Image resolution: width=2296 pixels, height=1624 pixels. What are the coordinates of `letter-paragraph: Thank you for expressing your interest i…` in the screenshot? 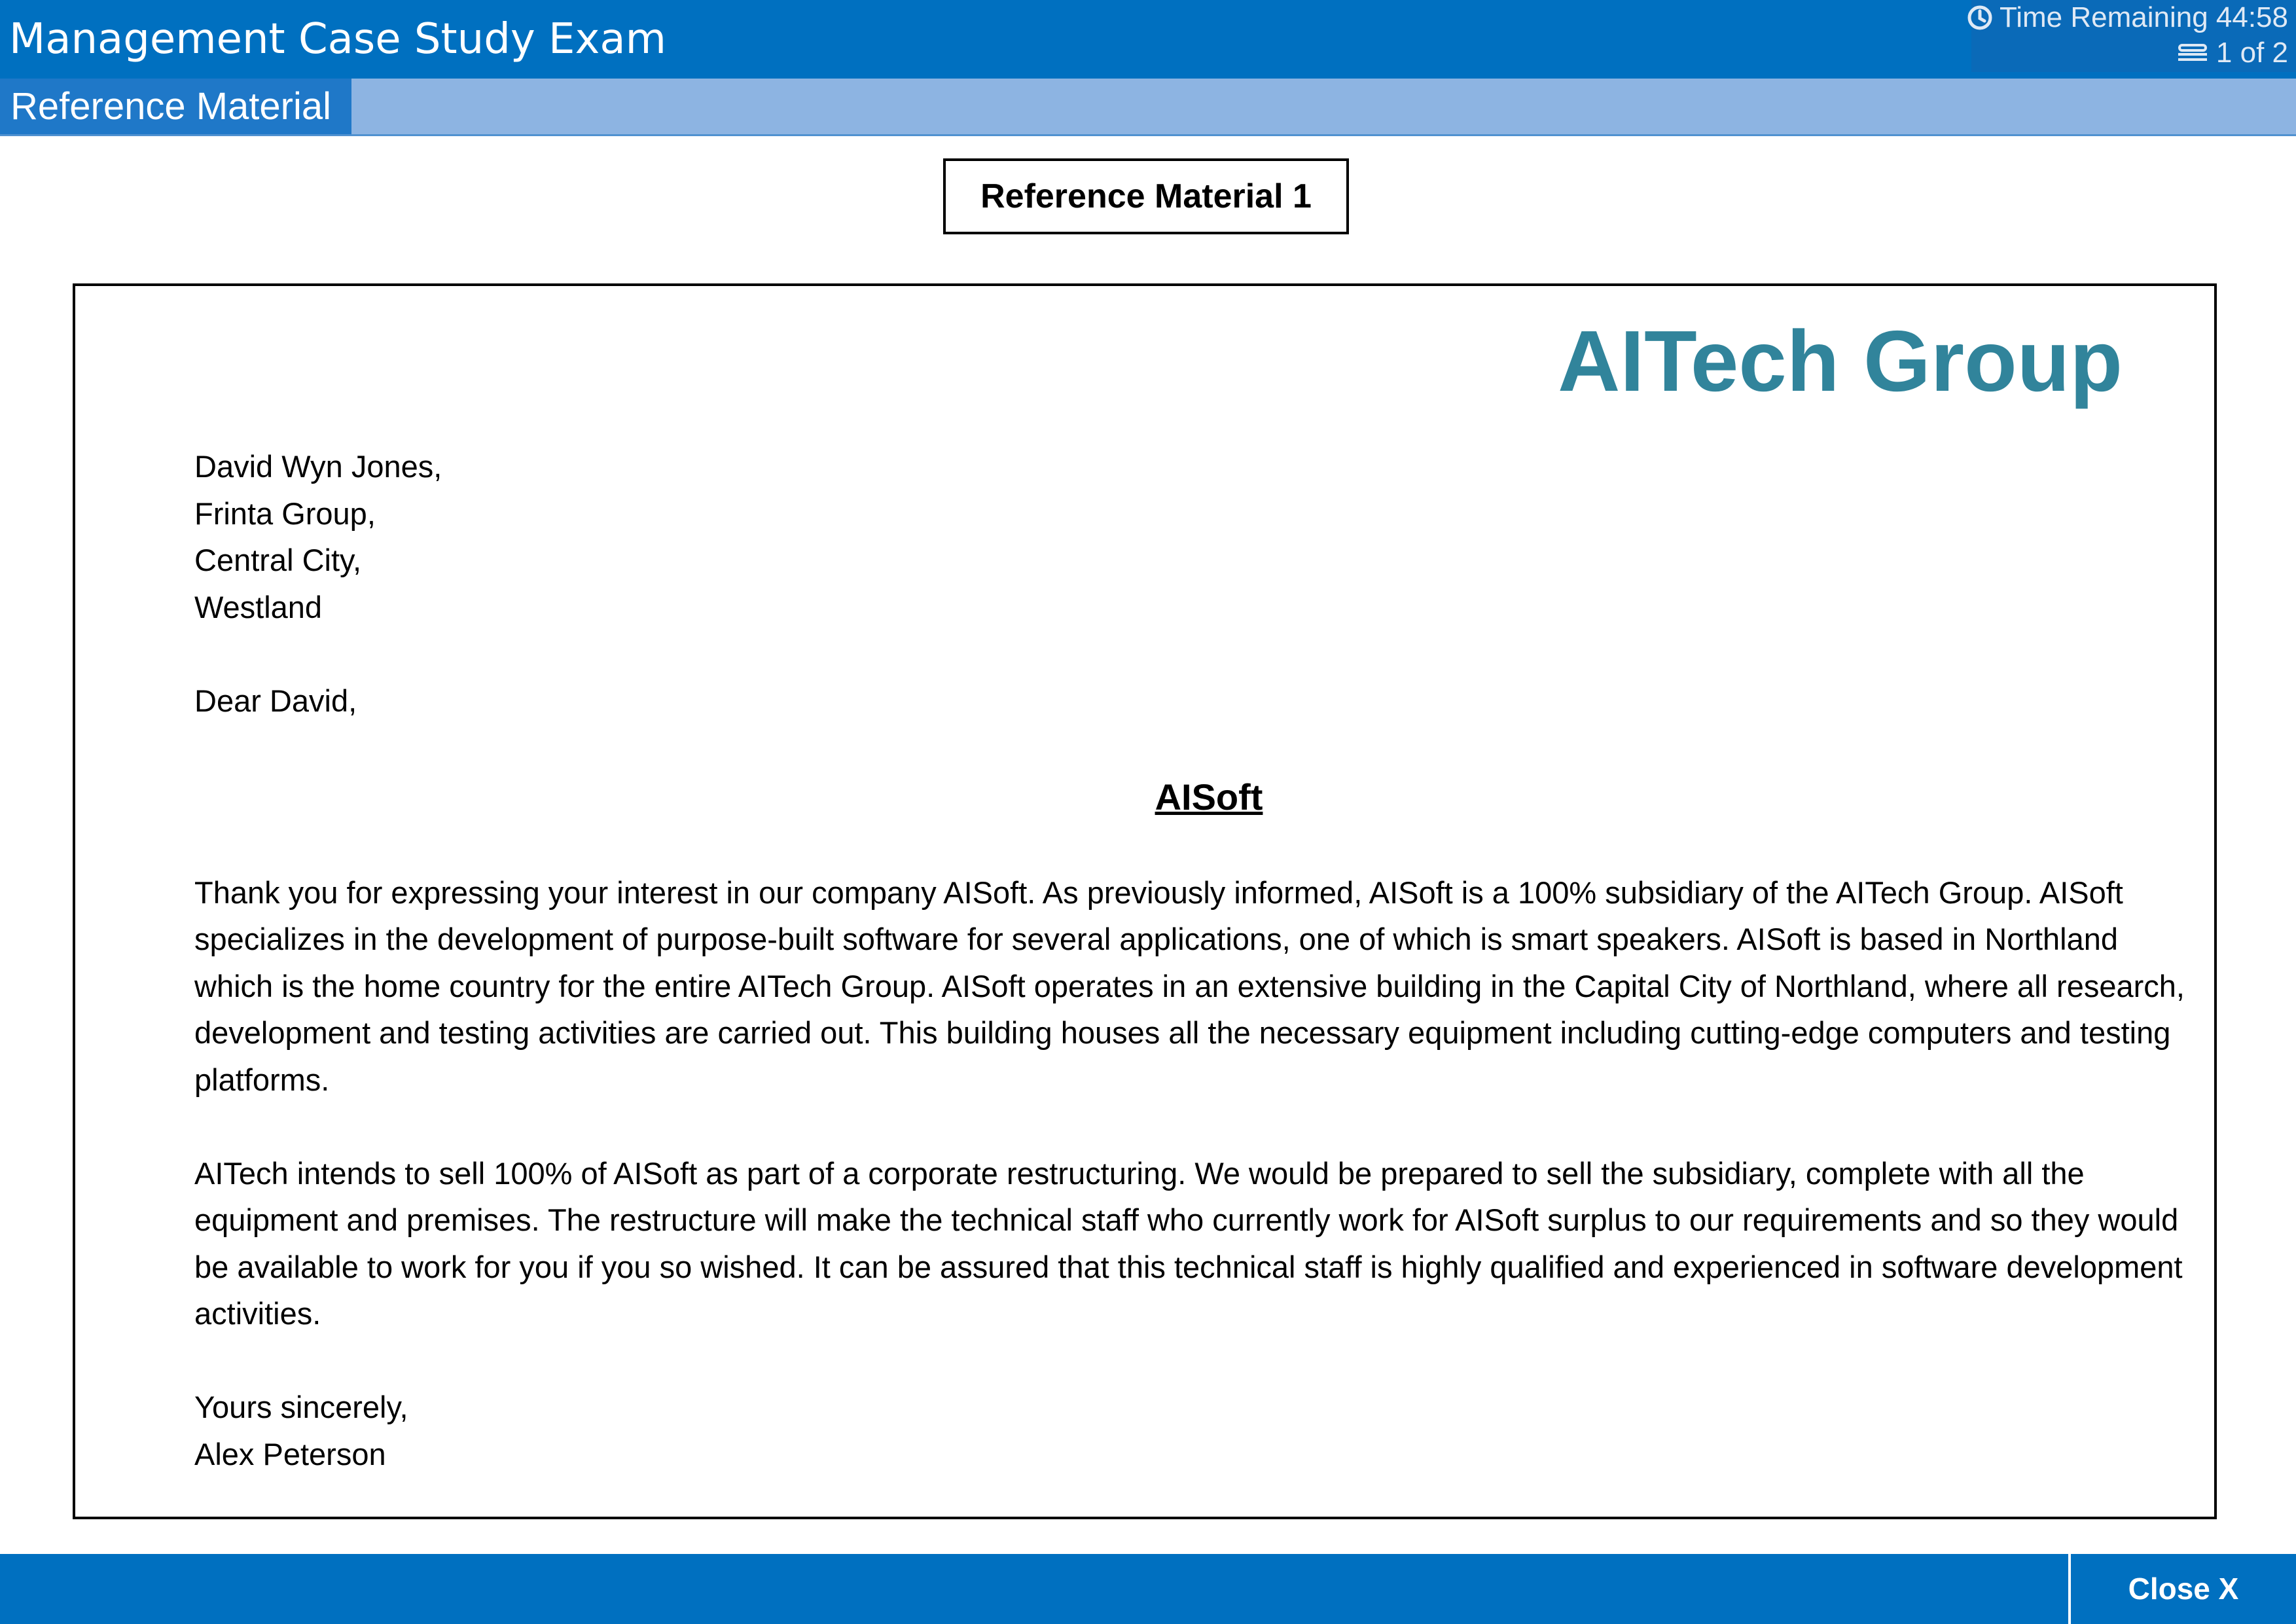 It's located at (1189, 986).